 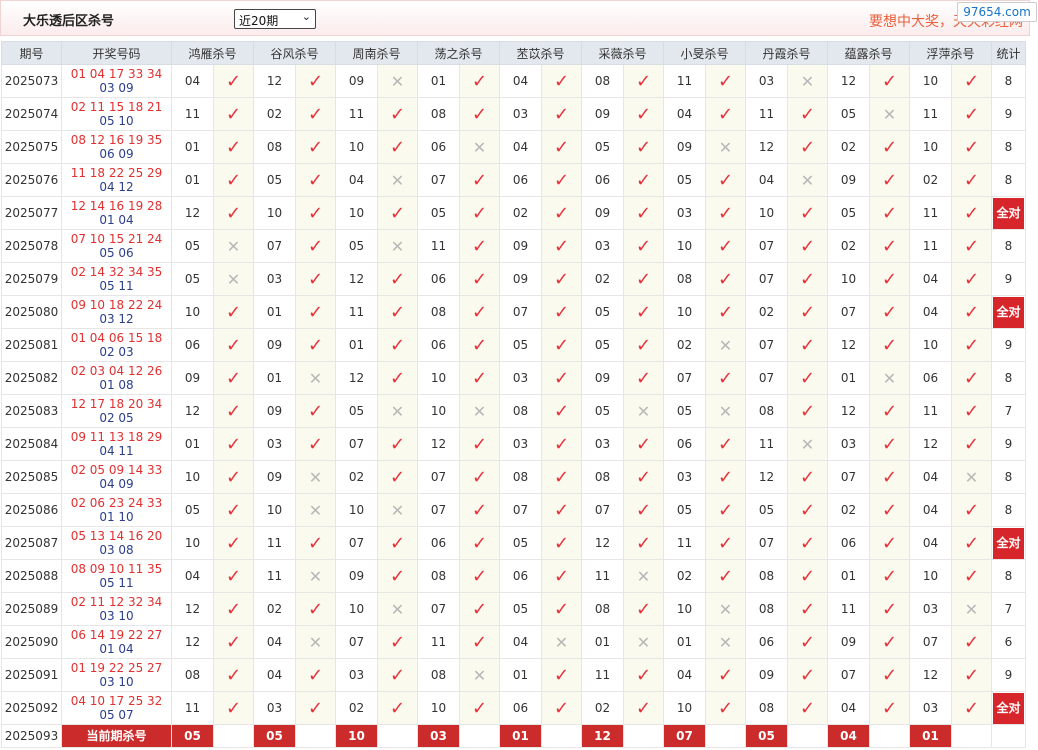 I want to click on column-header: 荡之杀号, so click(x=458, y=53).